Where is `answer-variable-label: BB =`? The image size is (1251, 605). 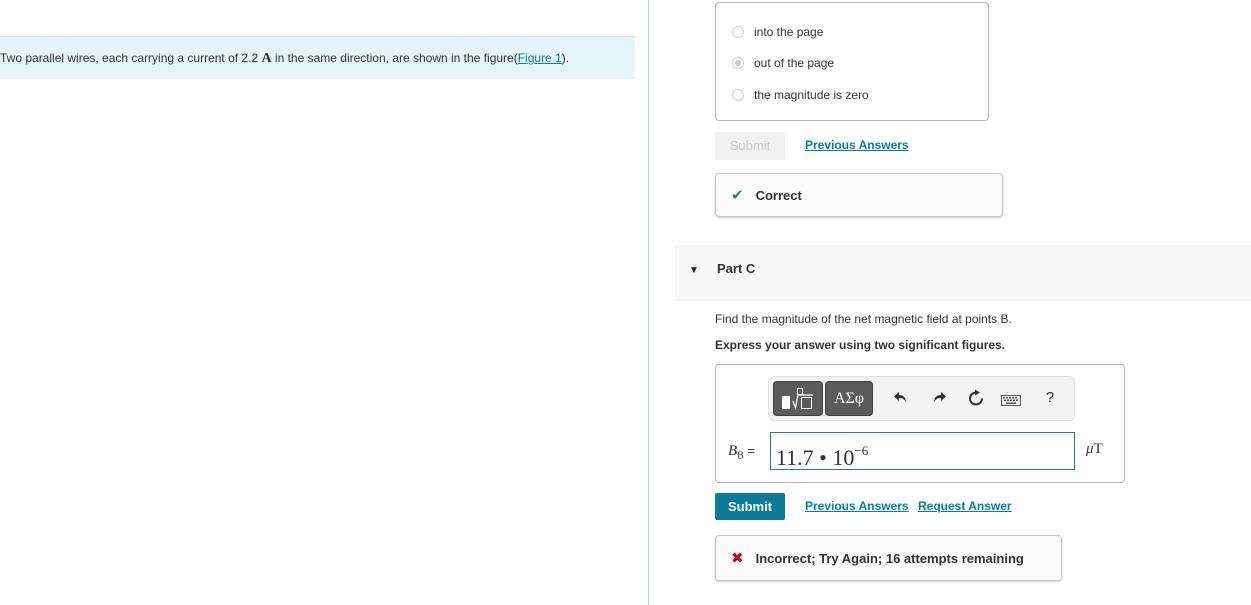
answer-variable-label: BB = is located at coordinates (741, 452).